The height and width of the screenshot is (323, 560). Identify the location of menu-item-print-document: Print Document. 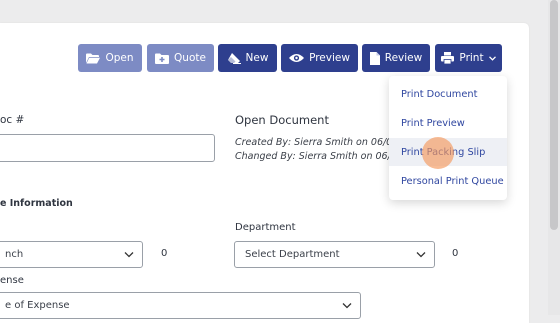
(448, 94).